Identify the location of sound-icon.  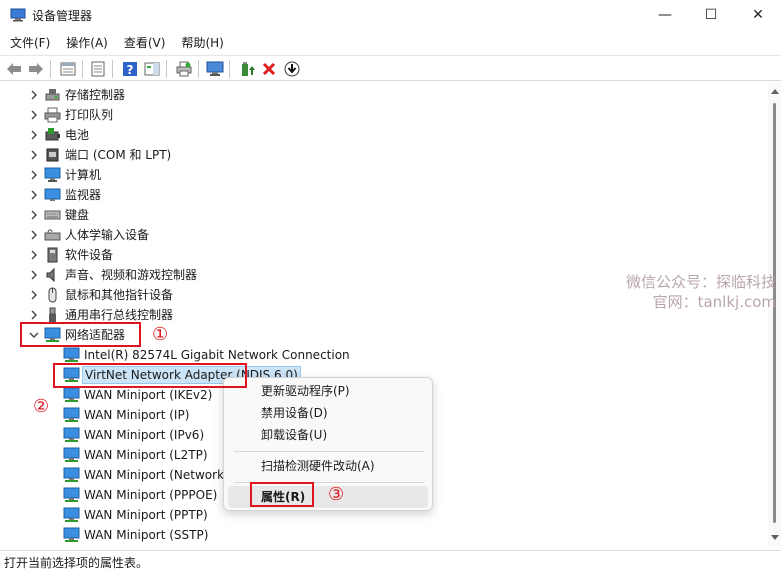
(50, 275).